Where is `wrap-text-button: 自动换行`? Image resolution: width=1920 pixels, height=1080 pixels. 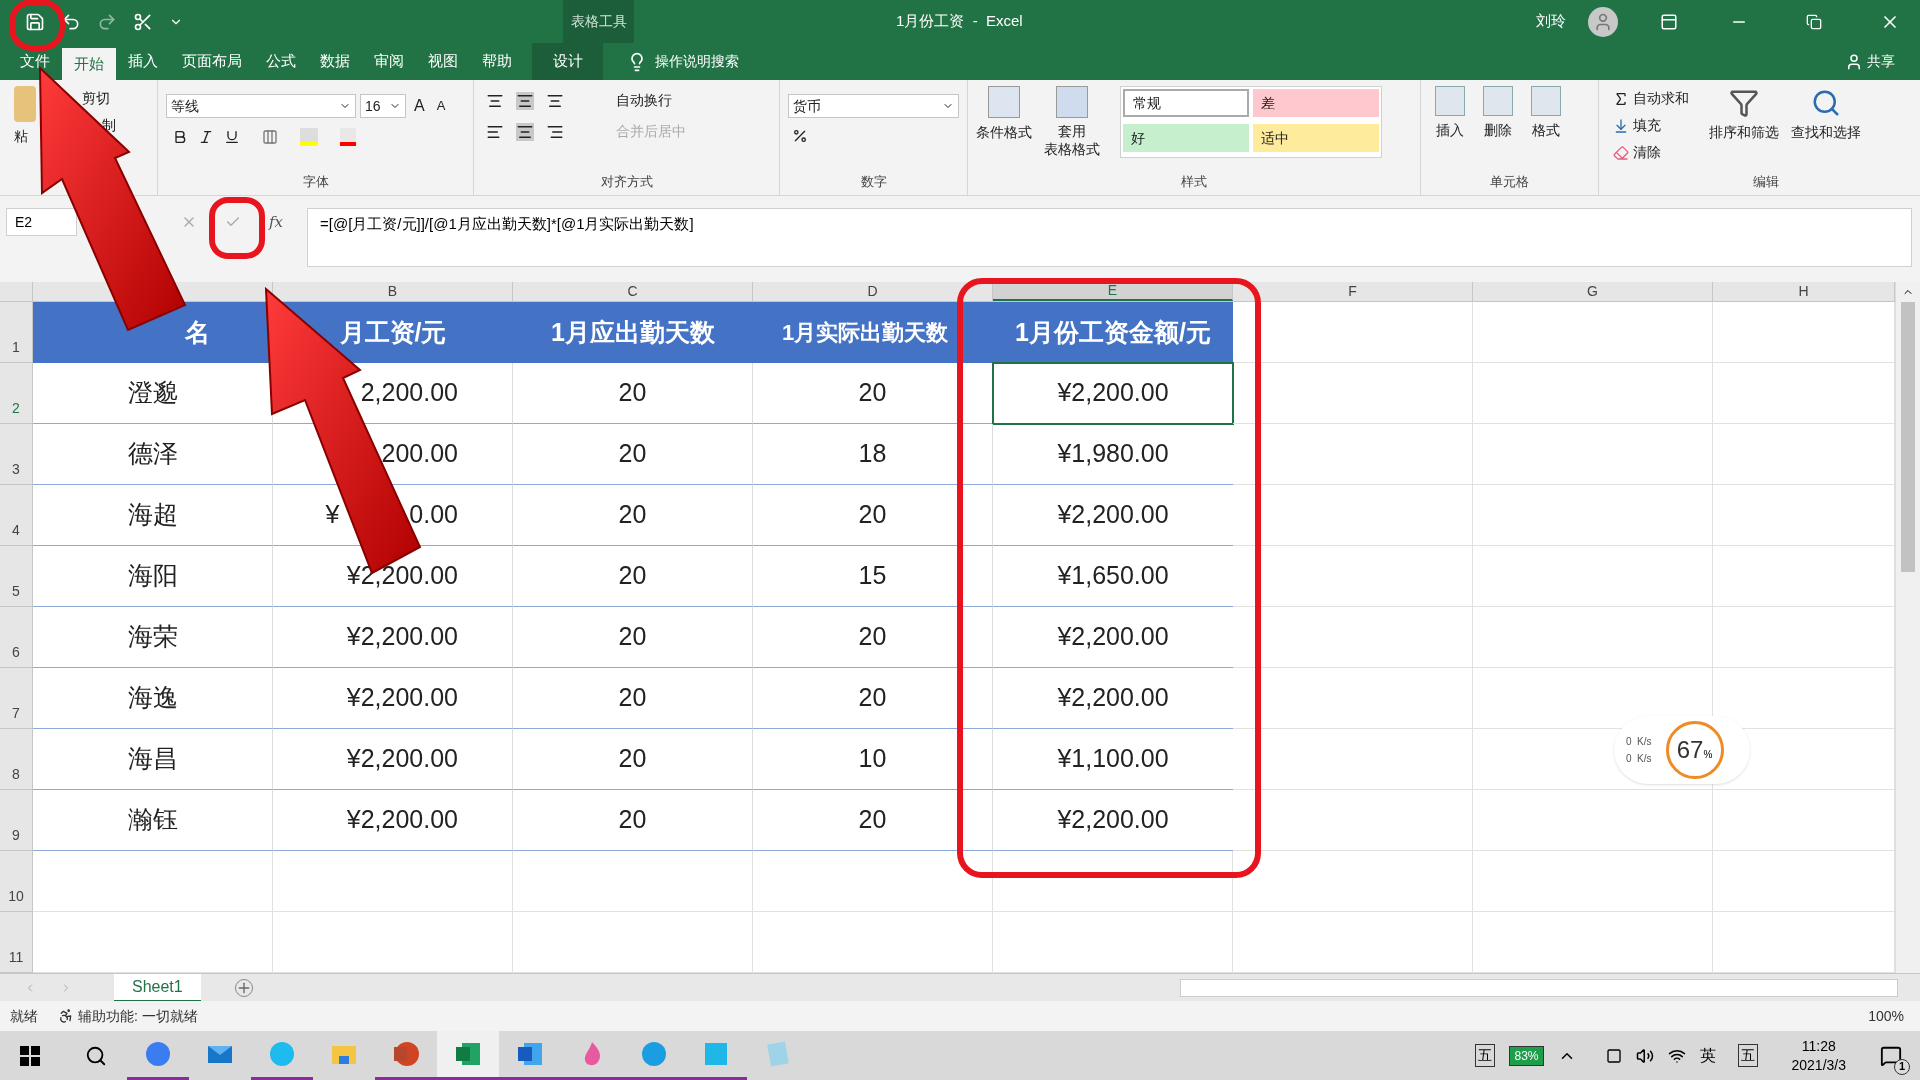
wrap-text-button: 自动换行 is located at coordinates (644, 100).